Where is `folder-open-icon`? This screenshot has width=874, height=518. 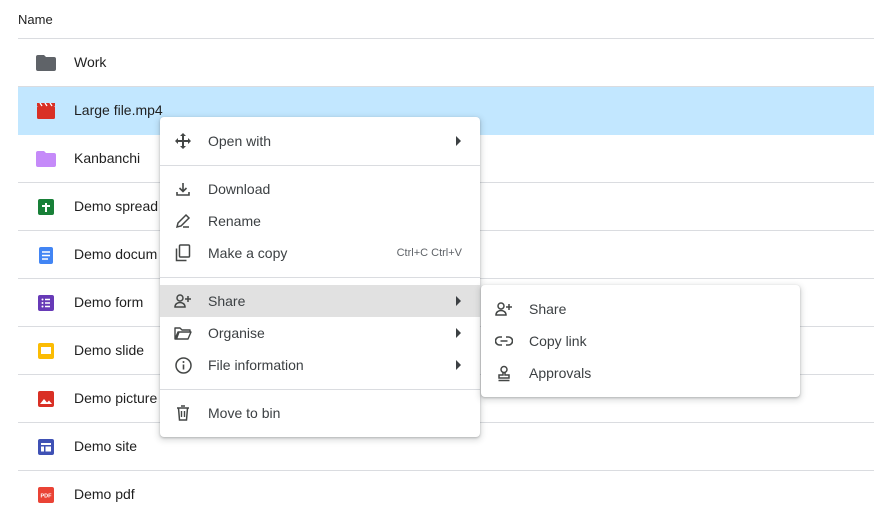 folder-open-icon is located at coordinates (183, 333).